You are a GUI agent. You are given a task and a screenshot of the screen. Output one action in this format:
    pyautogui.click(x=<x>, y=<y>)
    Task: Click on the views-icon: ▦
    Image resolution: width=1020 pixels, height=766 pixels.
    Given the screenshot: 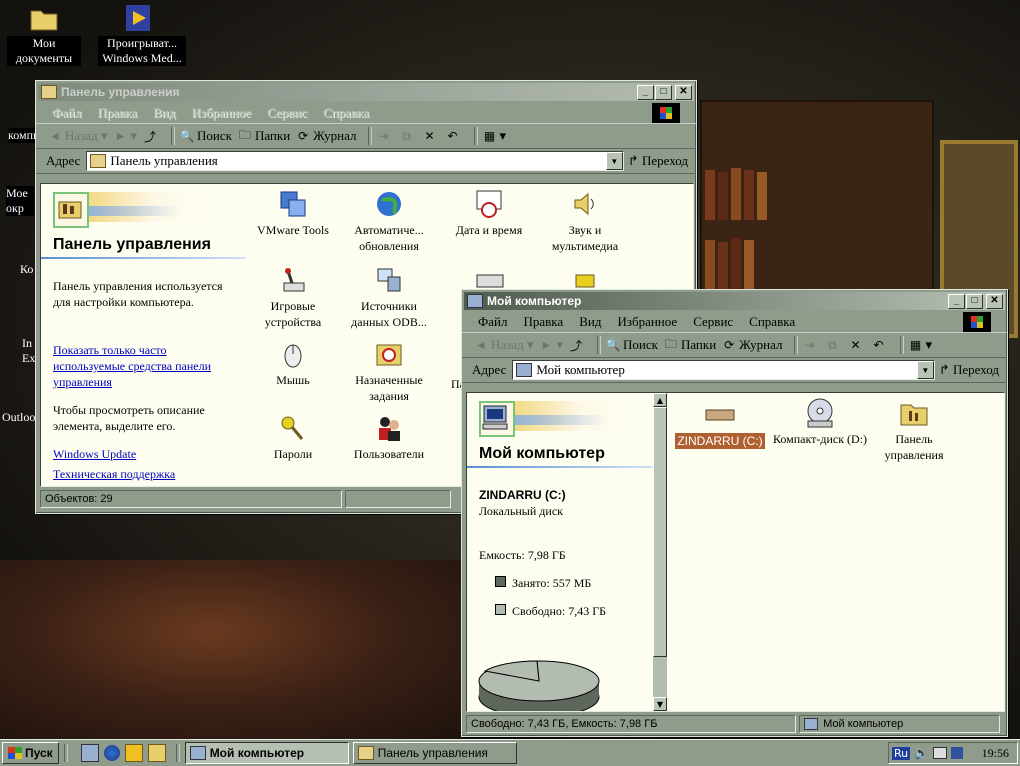 What is the action you would take?
    pyautogui.click(x=489, y=135)
    